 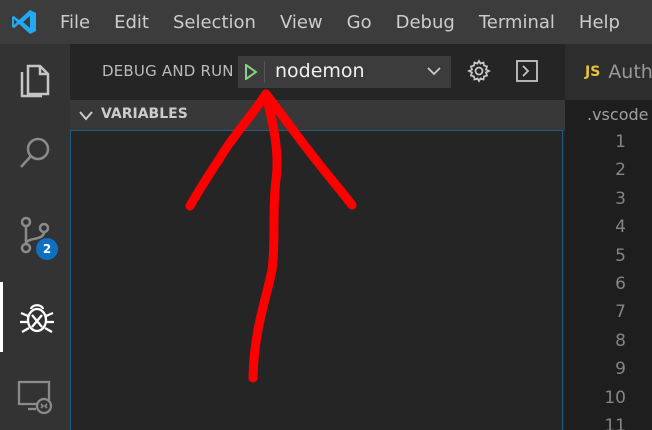 What do you see at coordinates (75, 22) in the screenshot?
I see `menu-file: File` at bounding box center [75, 22].